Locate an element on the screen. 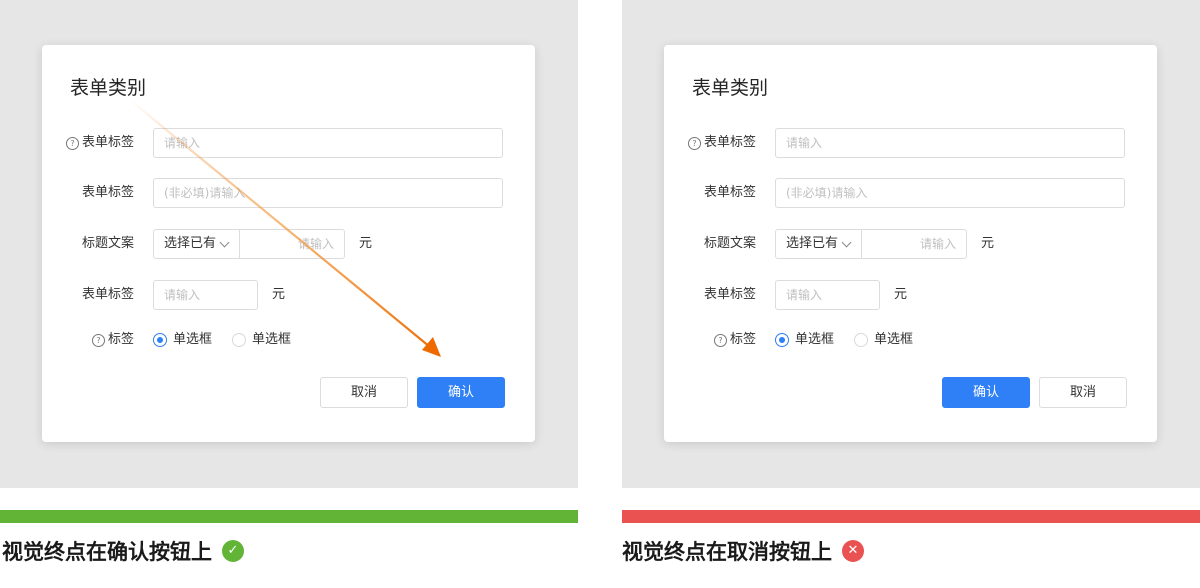  incorrect-caption: 视觉终点在取消按钮上 ✕ is located at coordinates (743, 551).